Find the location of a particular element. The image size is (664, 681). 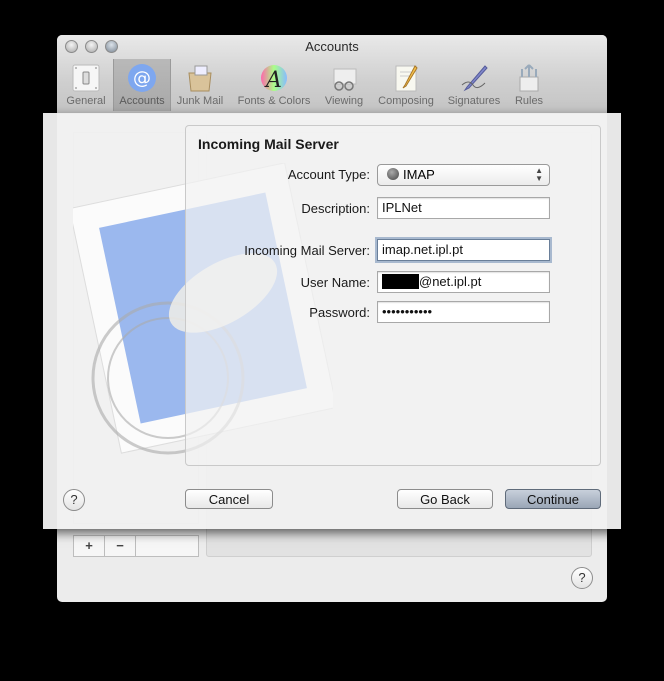

password-label: Password: is located at coordinates (339, 312).